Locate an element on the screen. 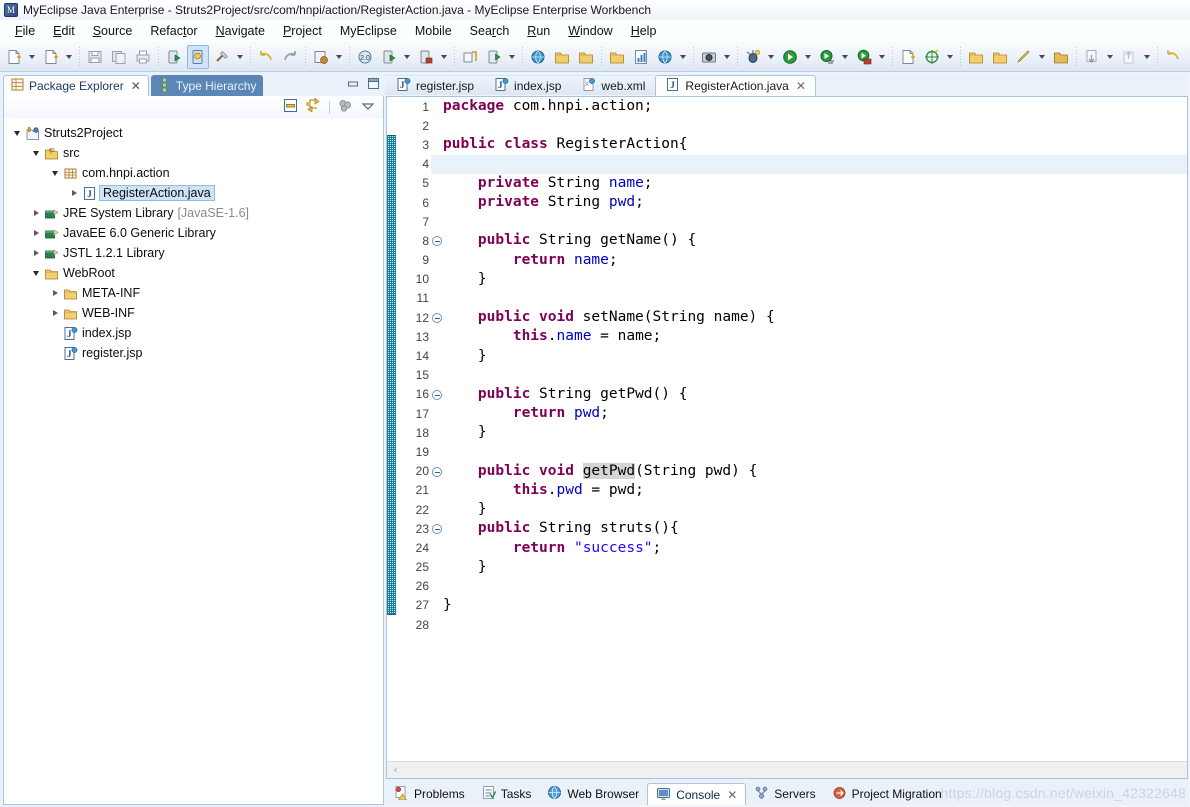  tree-row-webroot: WebRoot is located at coordinates (193, 273).